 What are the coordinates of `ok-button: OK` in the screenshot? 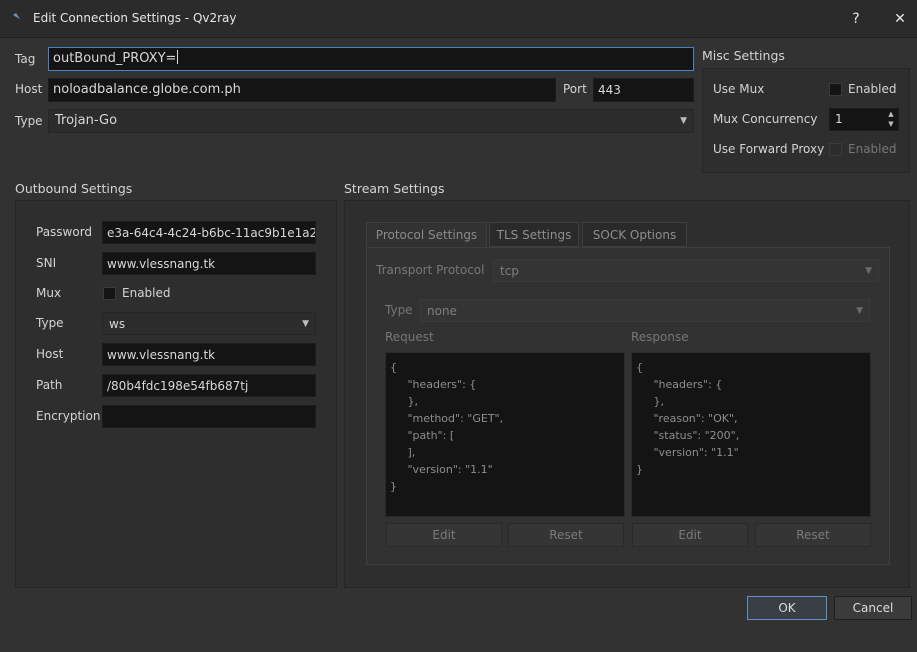 It's located at (787, 608).